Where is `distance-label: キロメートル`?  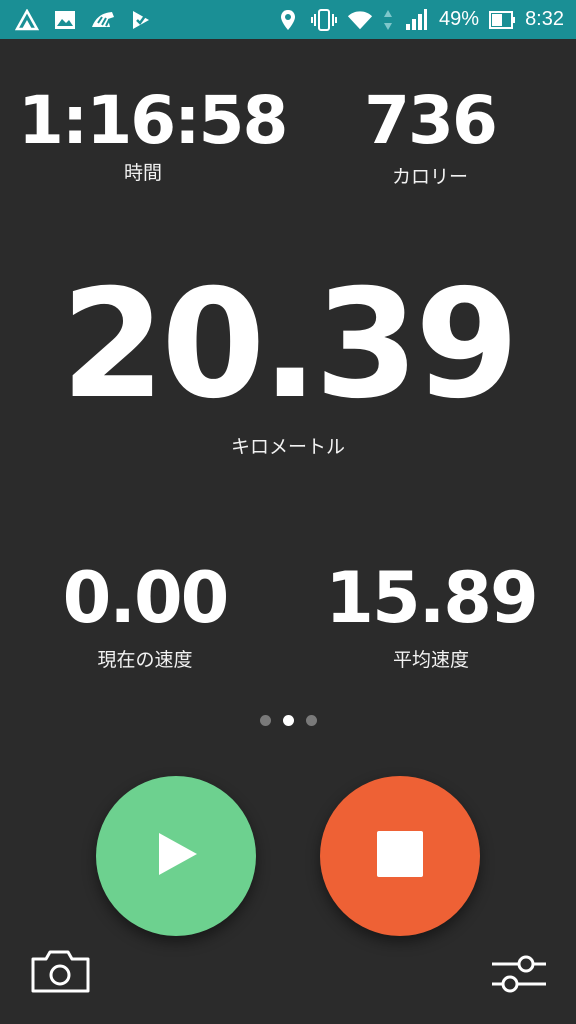 distance-label: キロメートル is located at coordinates (287, 447).